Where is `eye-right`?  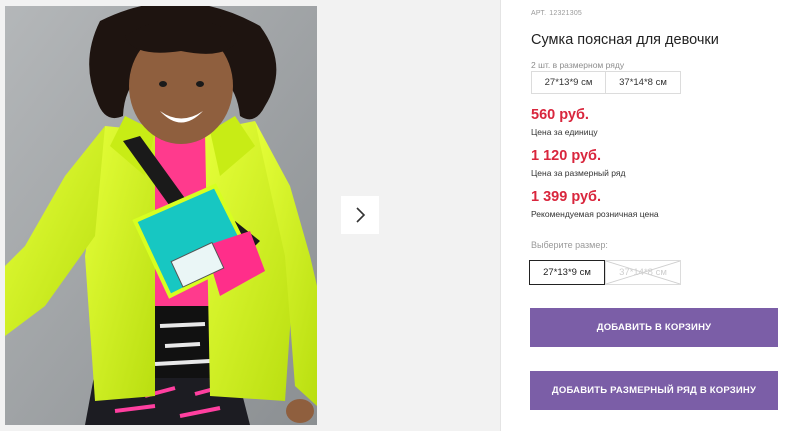
eye-right is located at coordinates (200, 84).